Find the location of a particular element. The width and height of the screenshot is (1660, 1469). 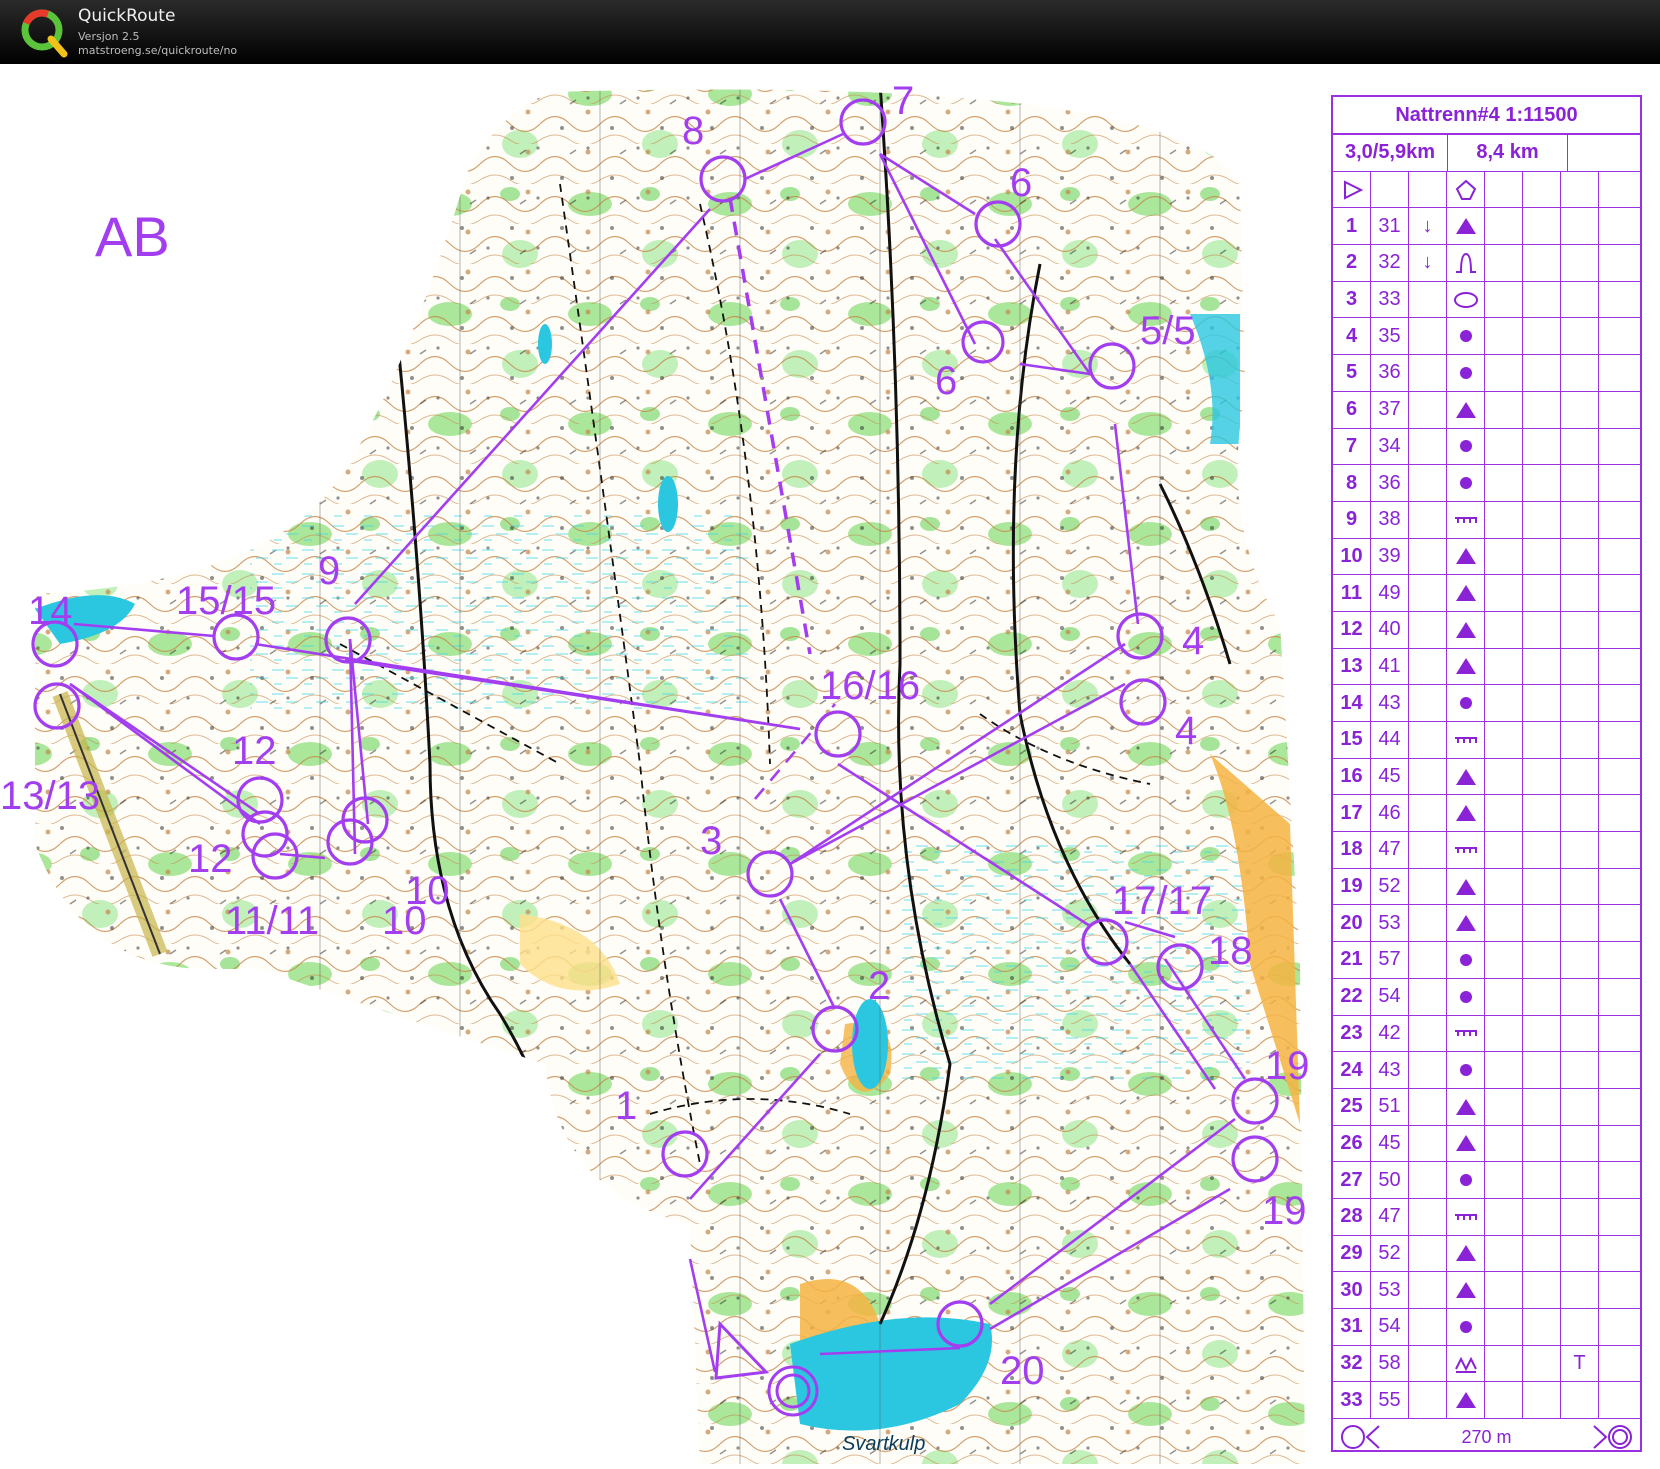

control-code: 47 is located at coordinates (1390, 850).